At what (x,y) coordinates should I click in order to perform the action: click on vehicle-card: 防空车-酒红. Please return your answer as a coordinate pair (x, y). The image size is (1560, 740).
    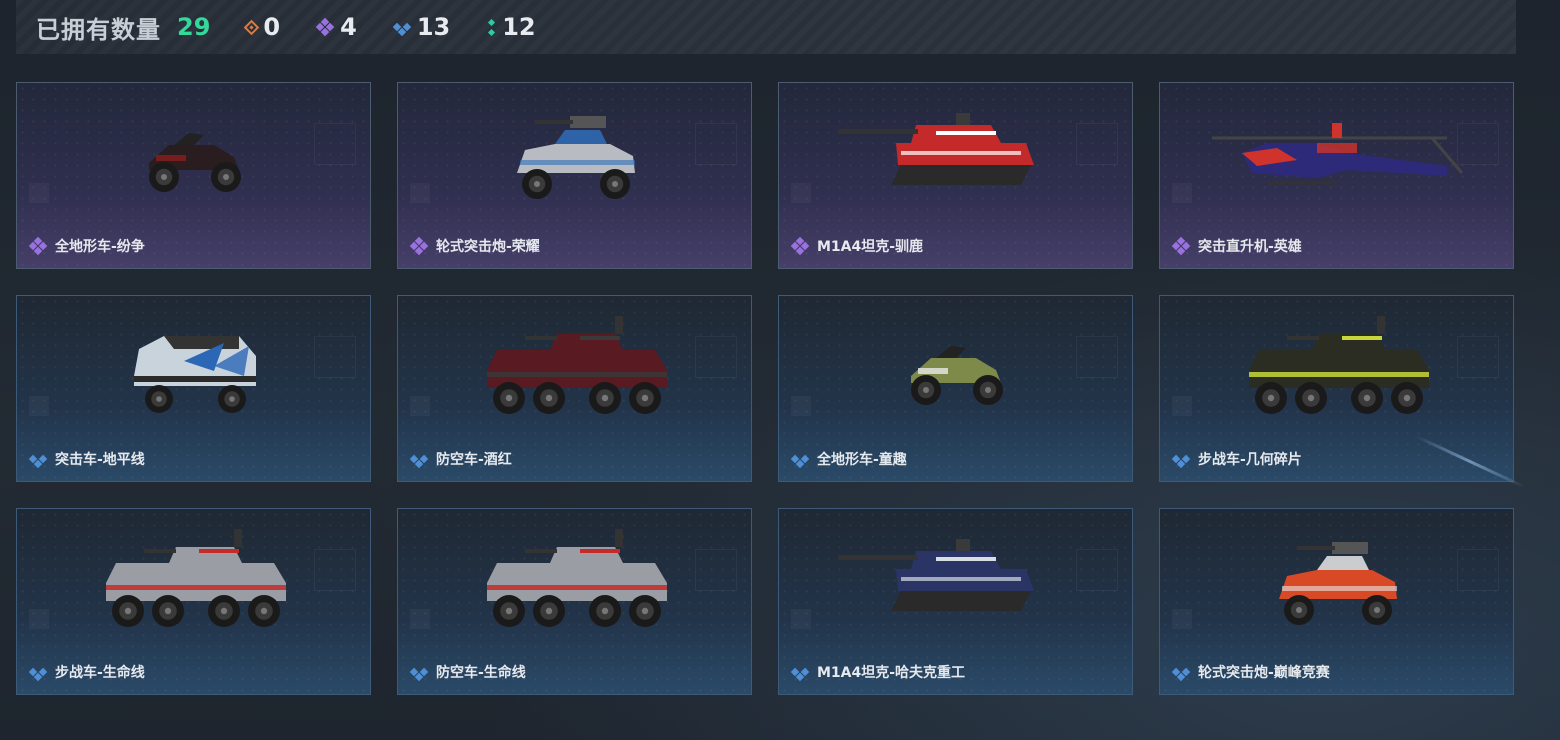
    Looking at the image, I should click on (574, 388).